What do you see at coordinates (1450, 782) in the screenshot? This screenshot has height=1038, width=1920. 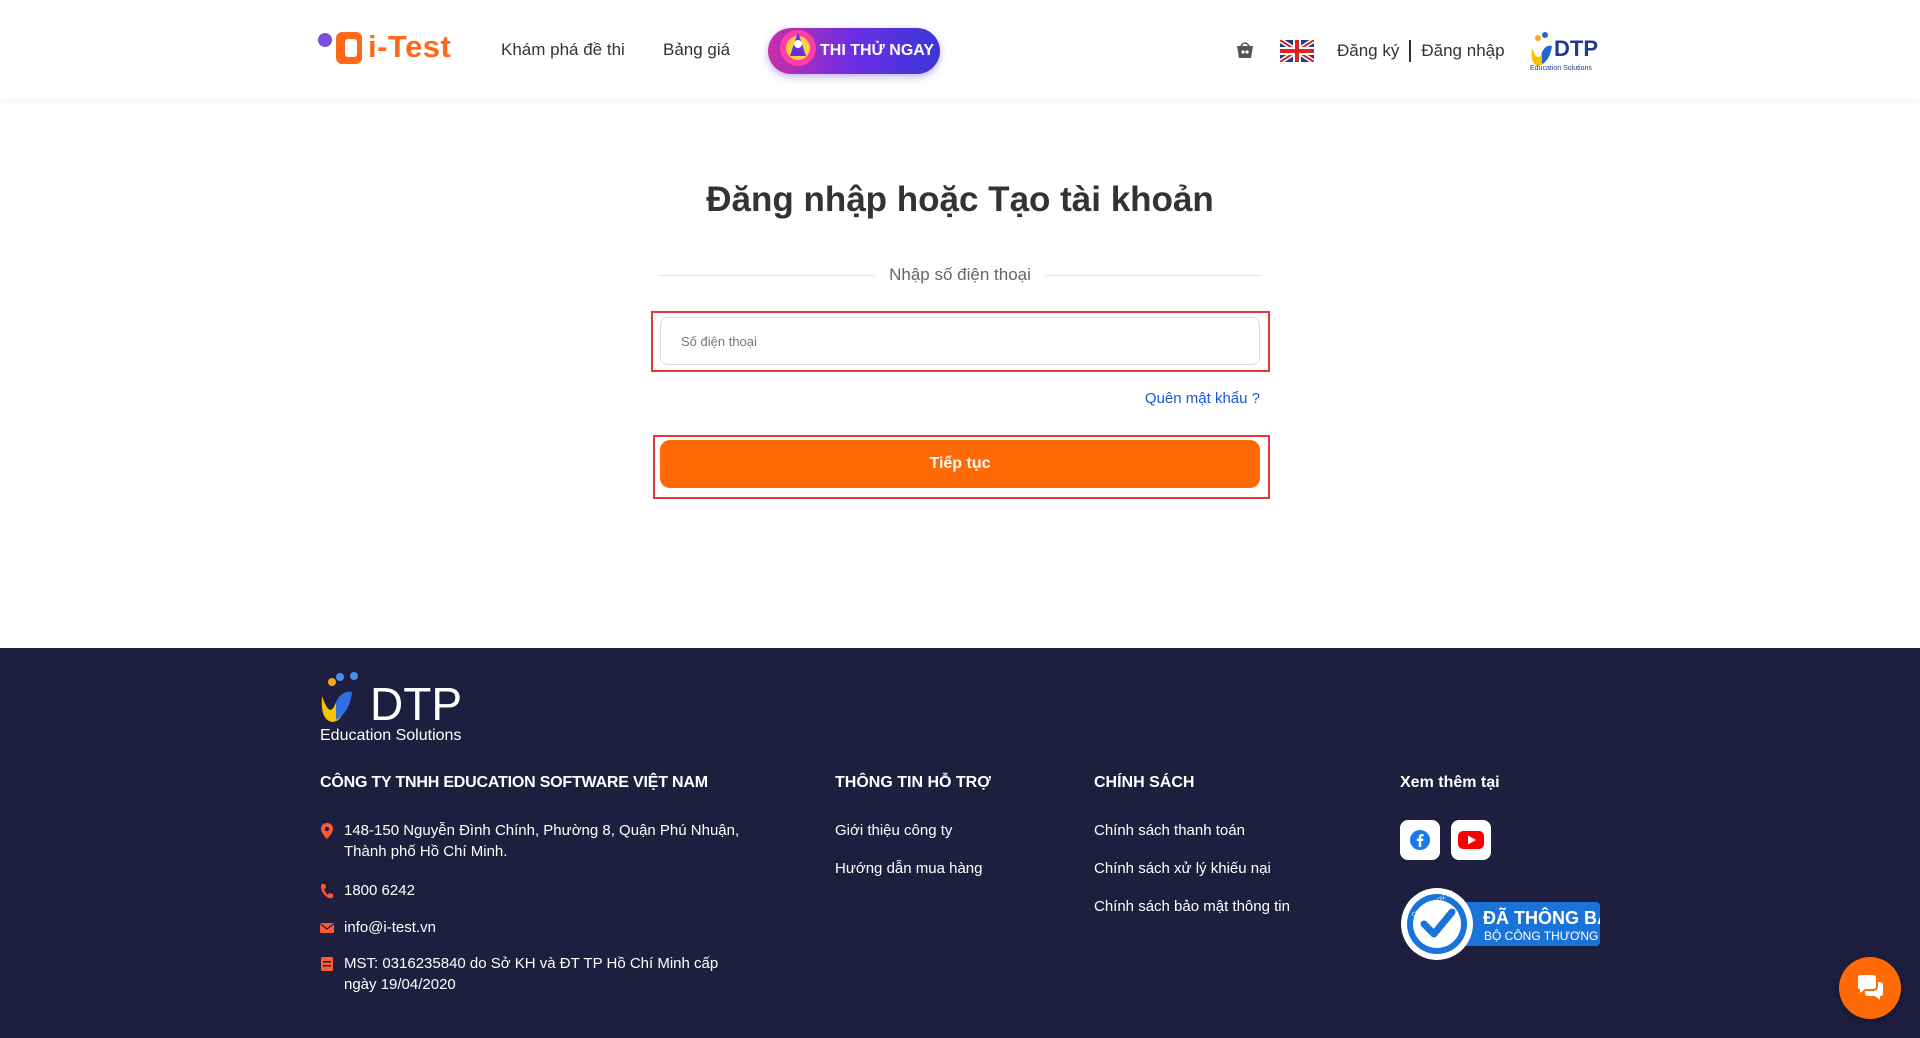 I see `more-title: Xem thêm tại` at bounding box center [1450, 782].